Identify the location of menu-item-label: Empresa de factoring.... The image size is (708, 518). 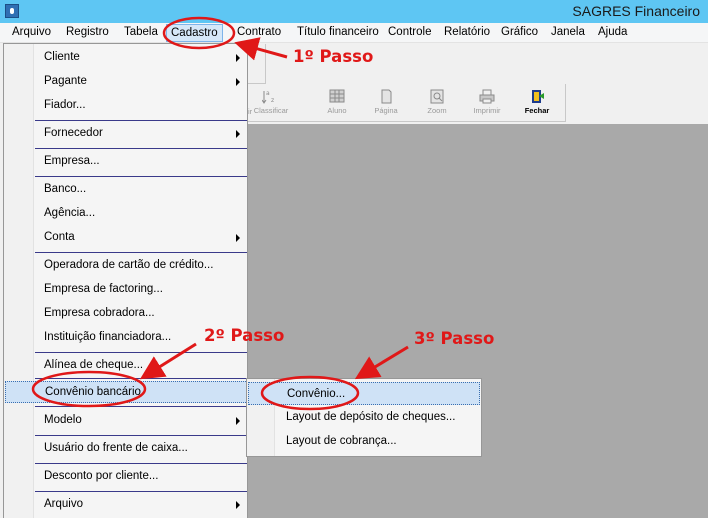
(103, 289).